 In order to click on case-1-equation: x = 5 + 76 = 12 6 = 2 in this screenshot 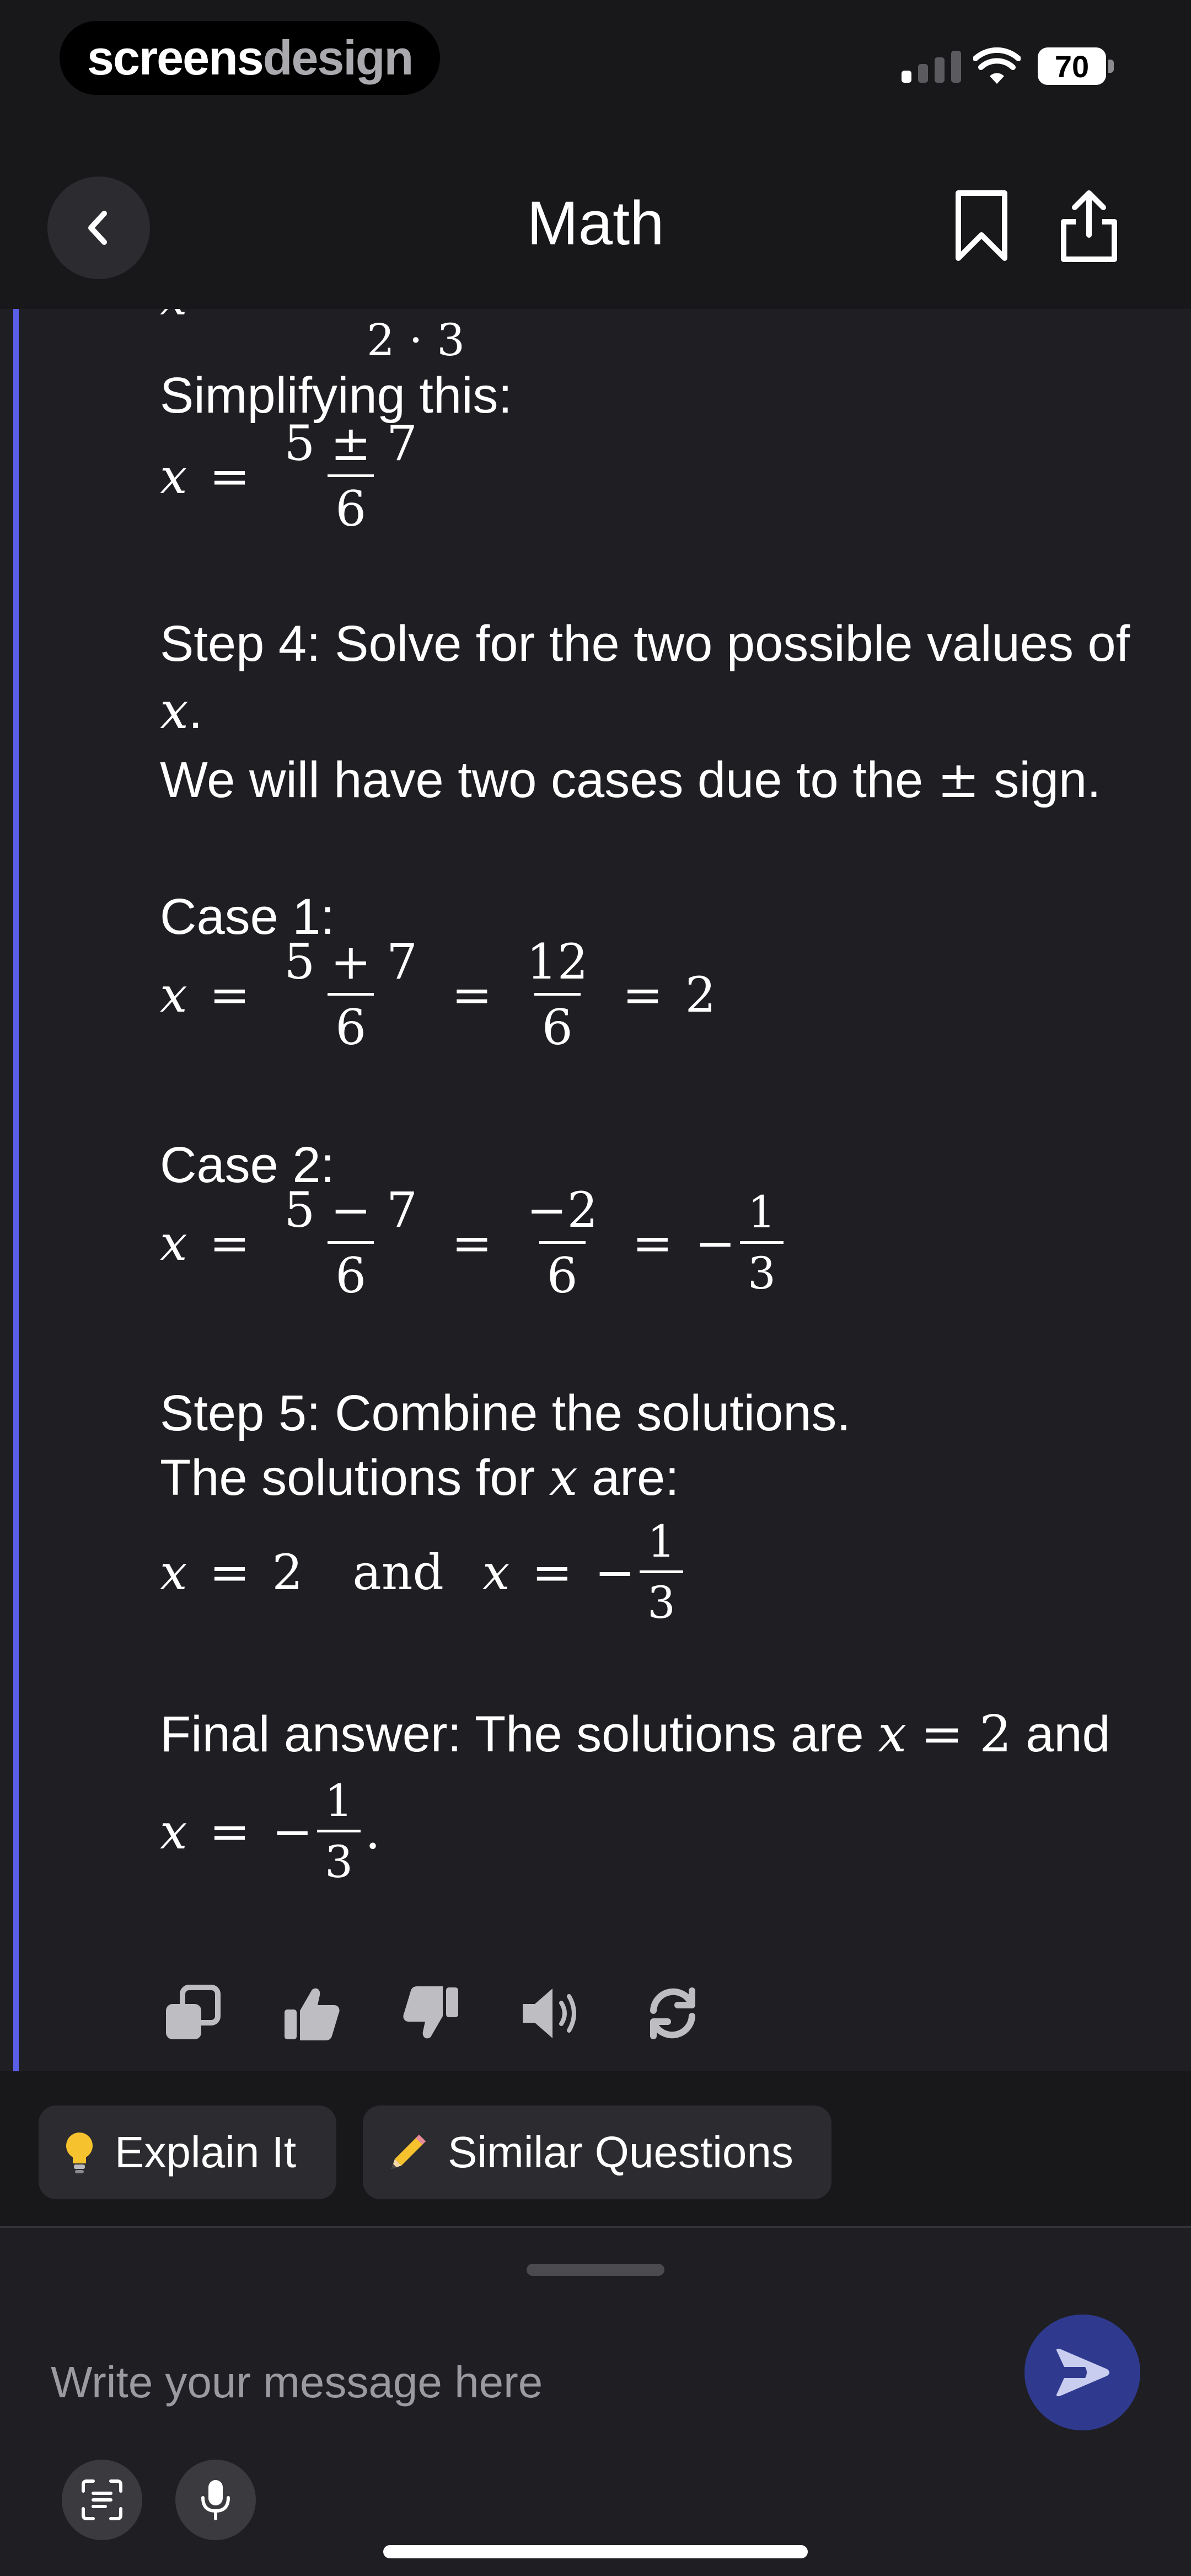, I will do `click(438, 994)`.